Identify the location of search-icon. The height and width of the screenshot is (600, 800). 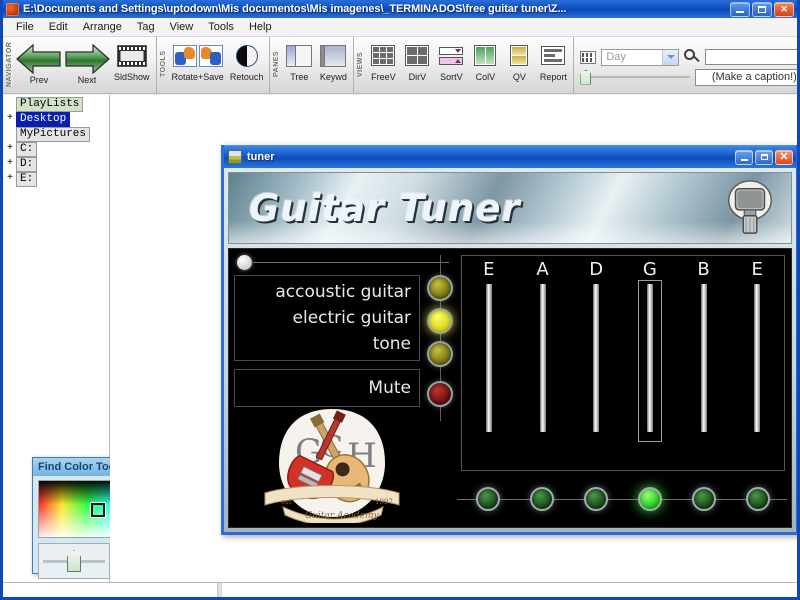
(692, 57).